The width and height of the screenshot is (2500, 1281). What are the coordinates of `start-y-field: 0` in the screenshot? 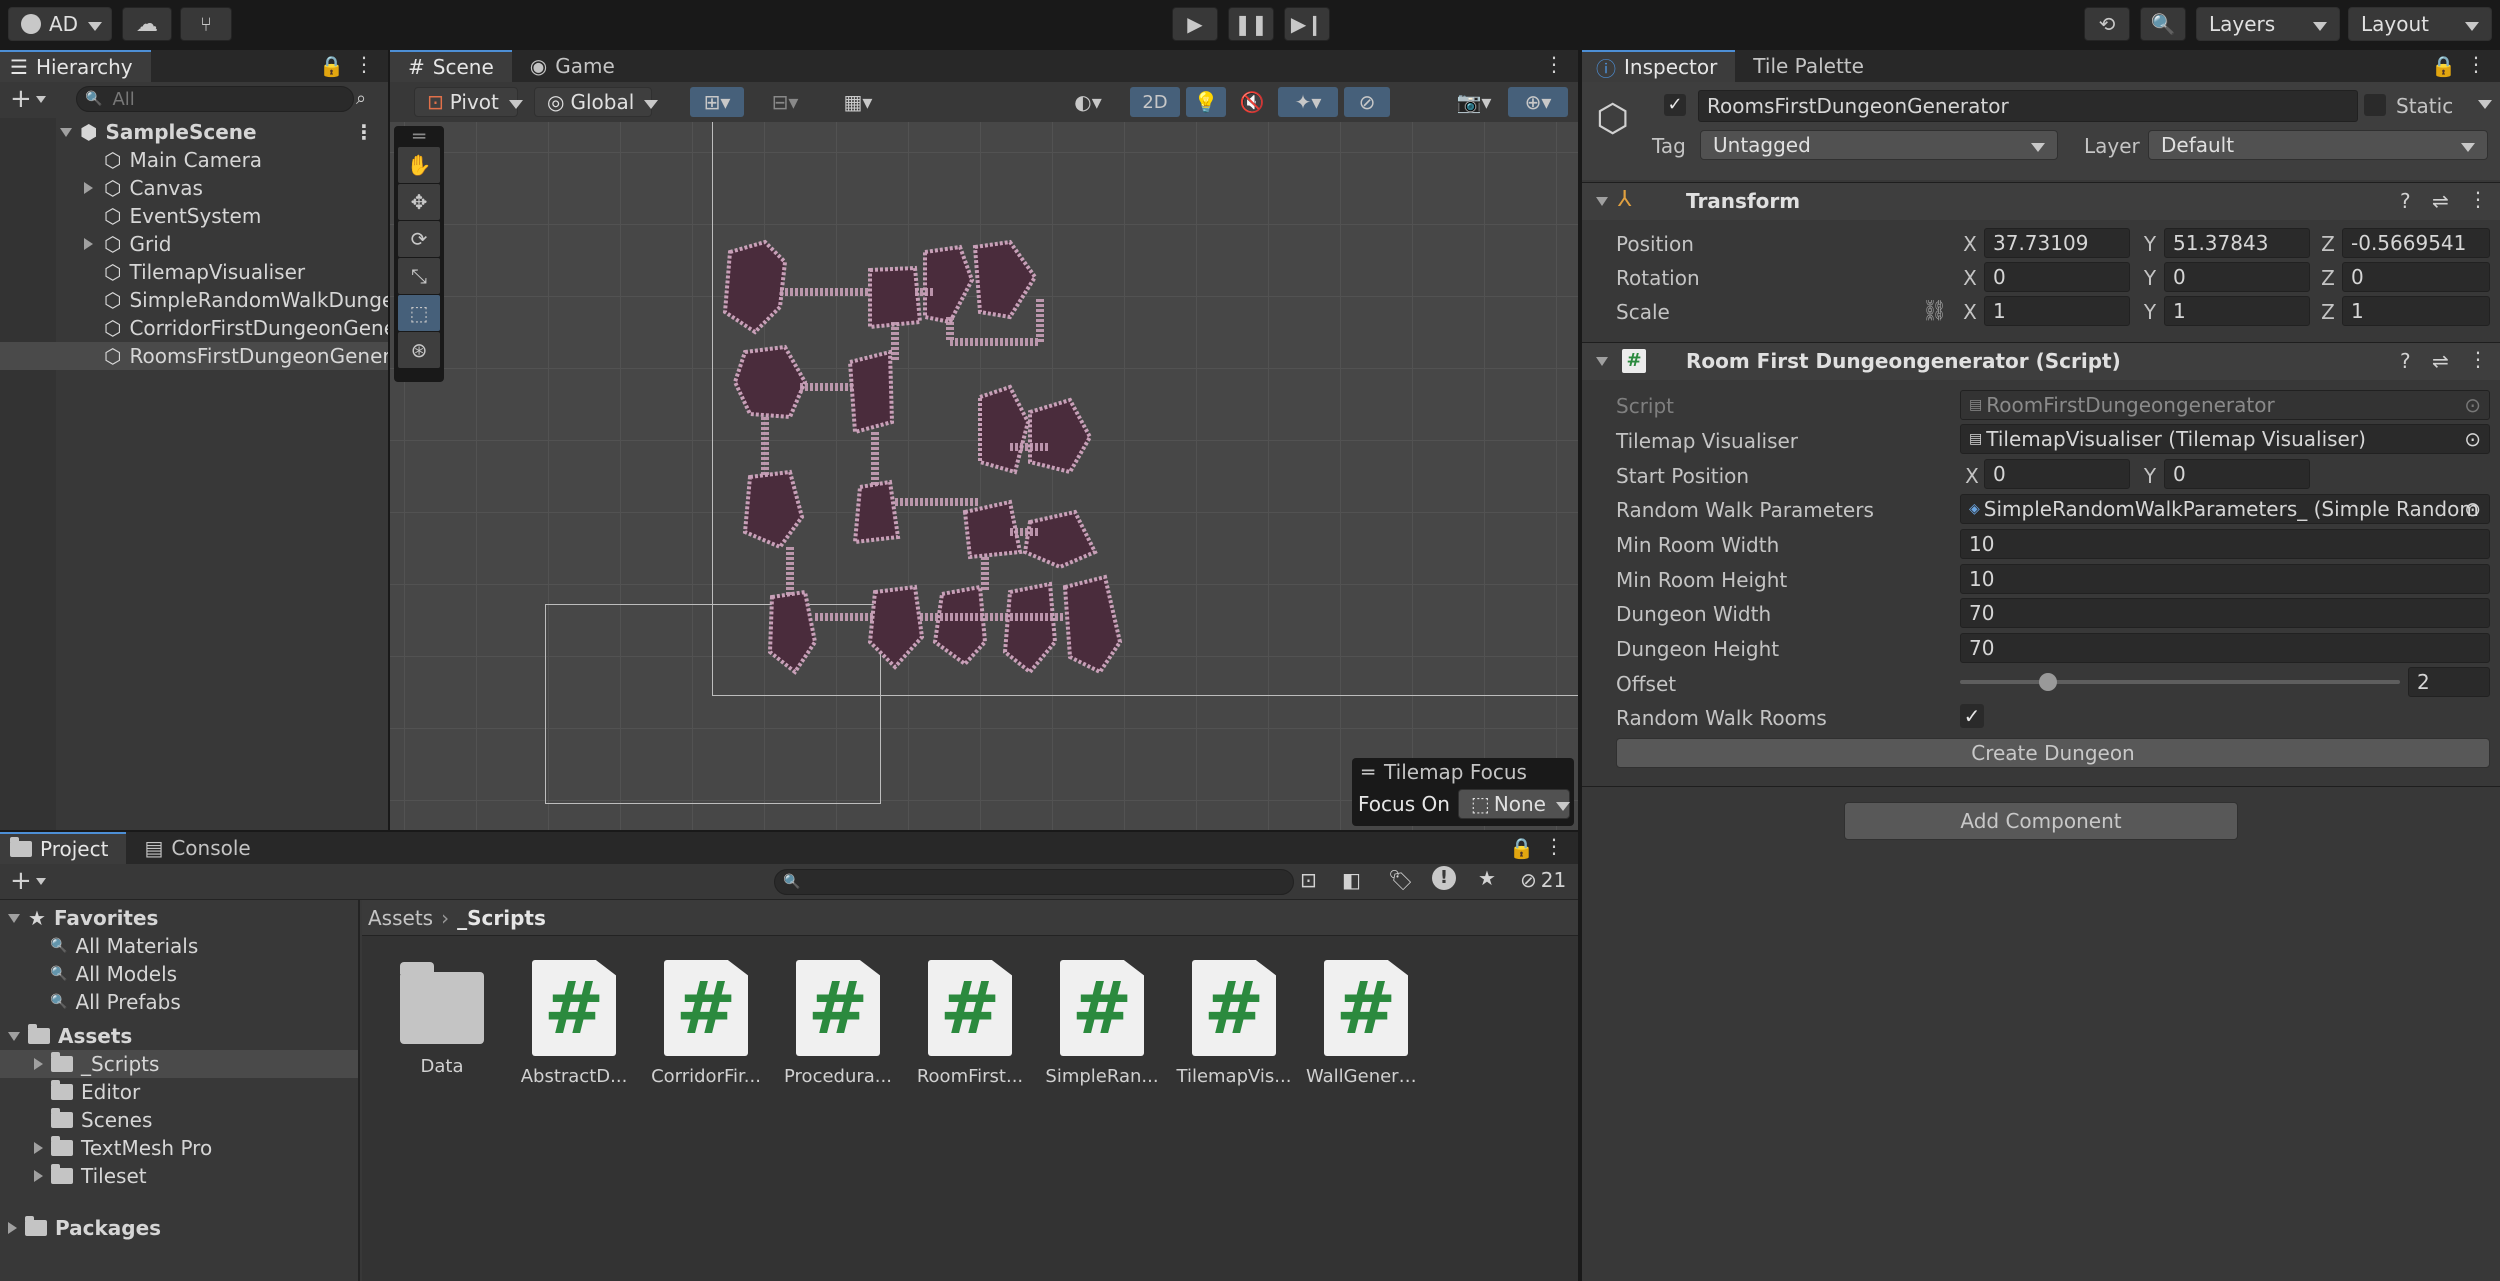 It's located at (2237, 474).